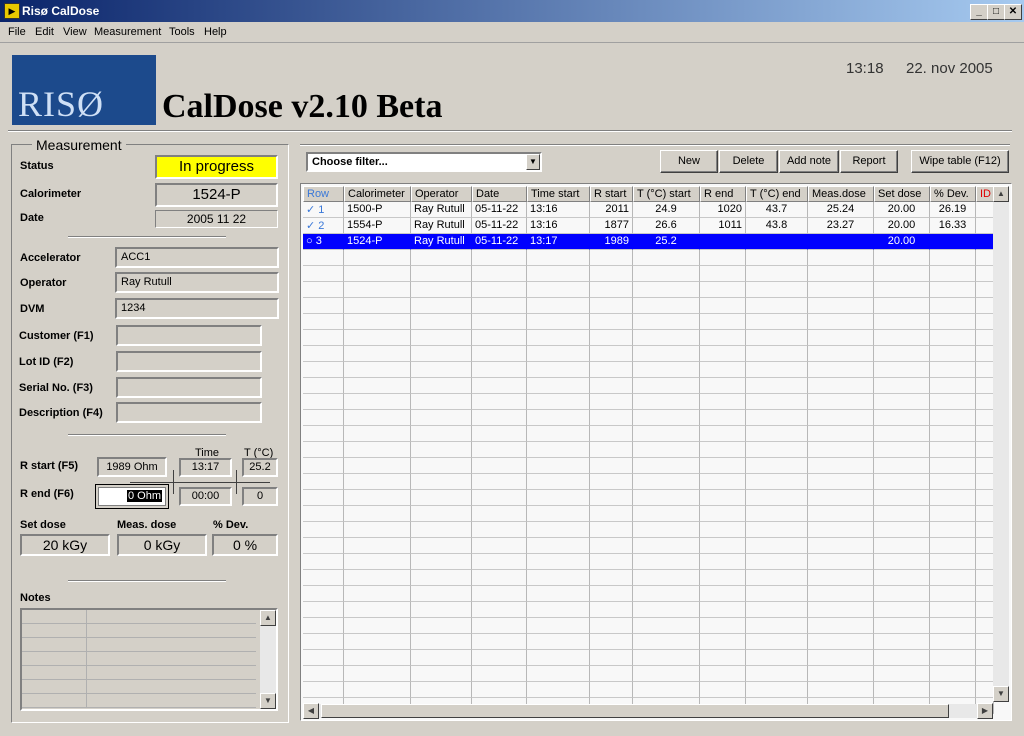 The image size is (1024, 736). Describe the element at coordinates (1001, 444) in the screenshot. I see `vertical-scrollbar: ▲ ▼` at that location.